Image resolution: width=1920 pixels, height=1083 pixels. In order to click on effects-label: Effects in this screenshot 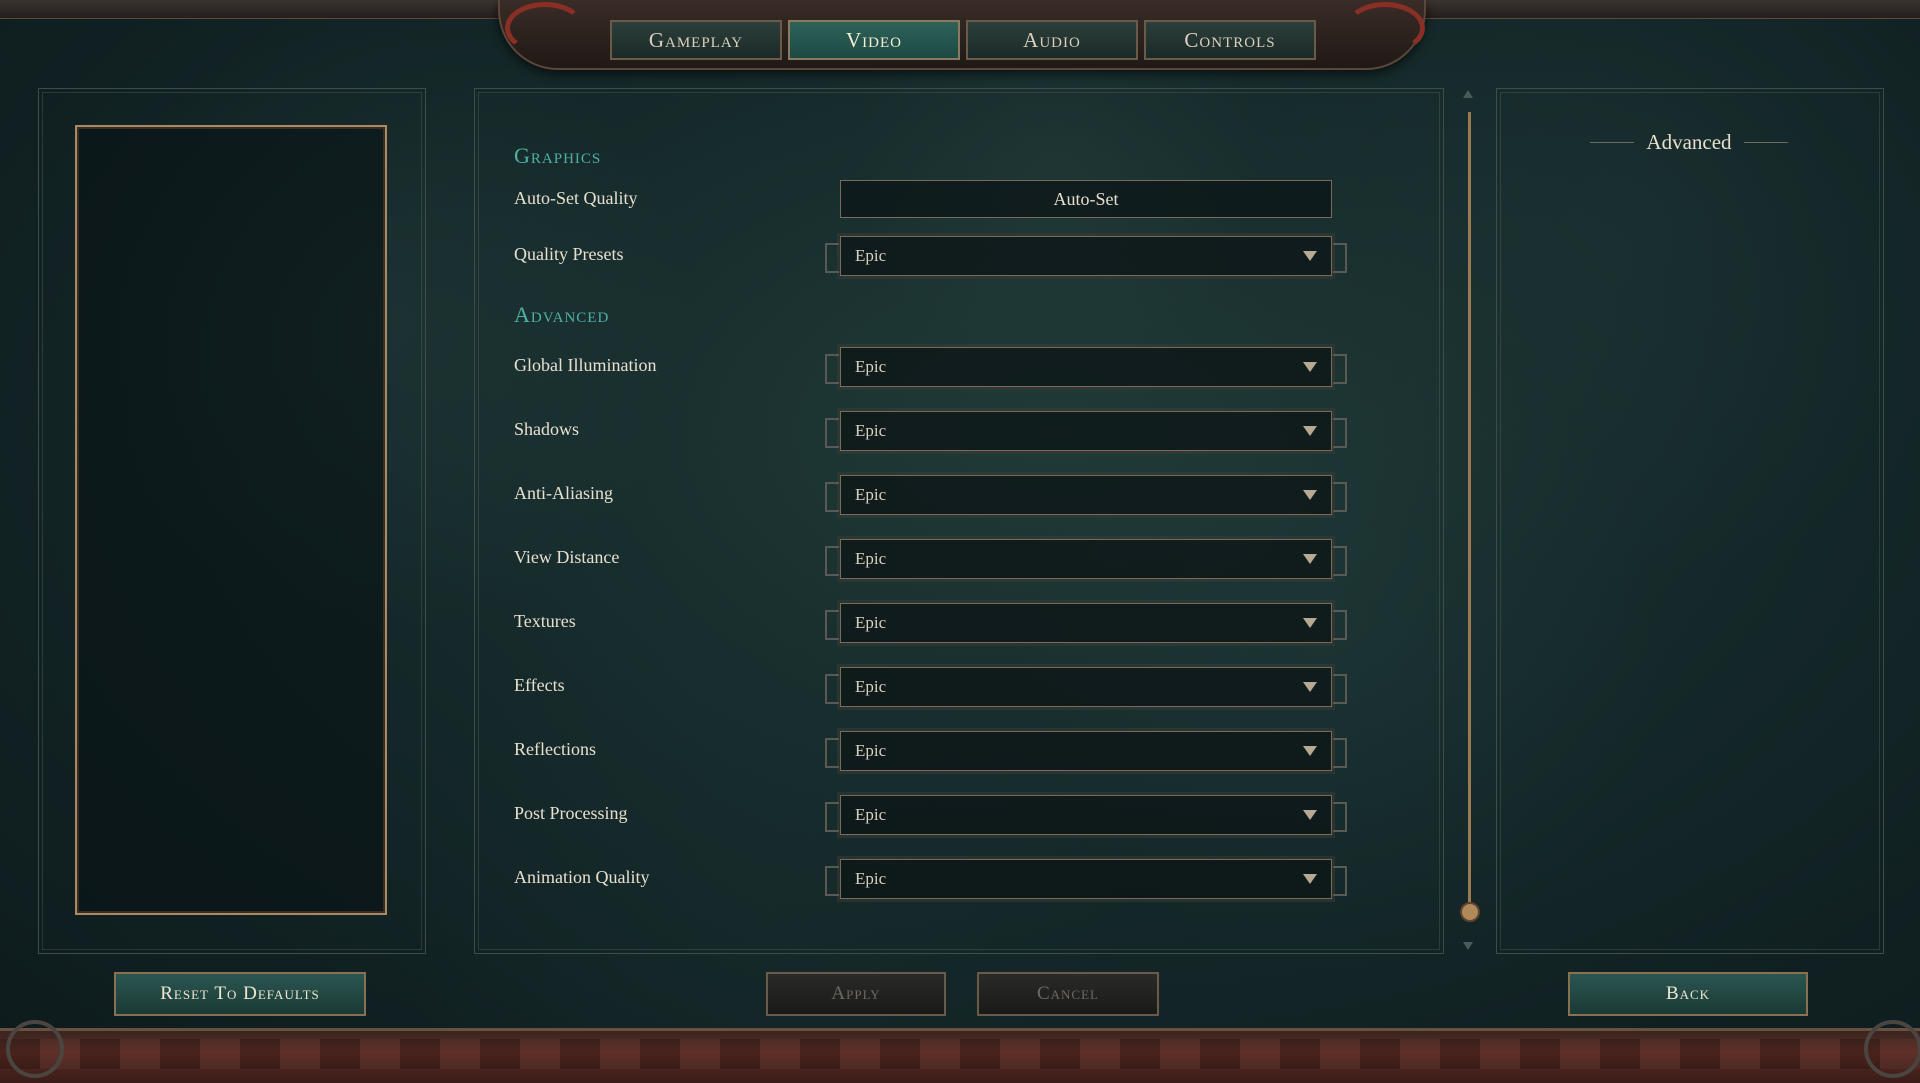, I will do `click(539, 685)`.